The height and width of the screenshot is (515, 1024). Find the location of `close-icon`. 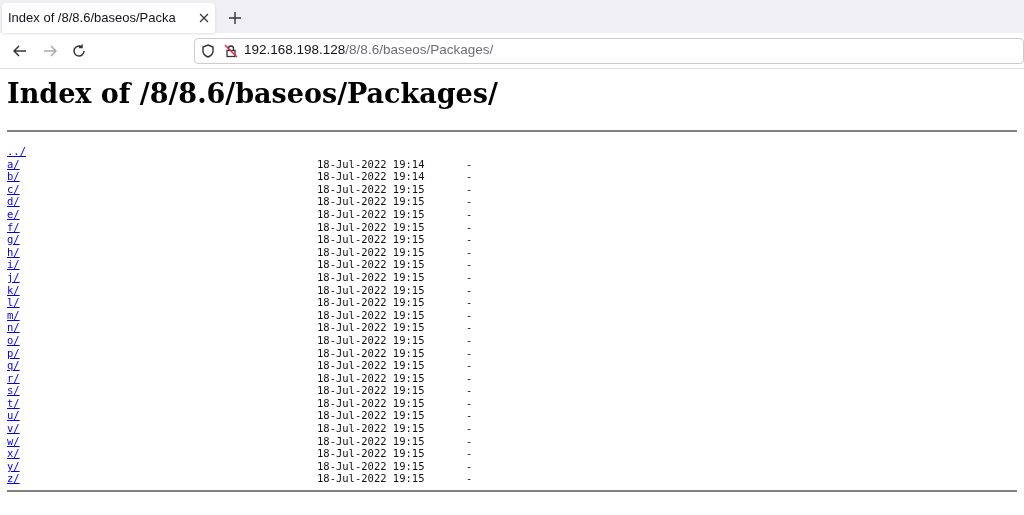

close-icon is located at coordinates (204, 18).